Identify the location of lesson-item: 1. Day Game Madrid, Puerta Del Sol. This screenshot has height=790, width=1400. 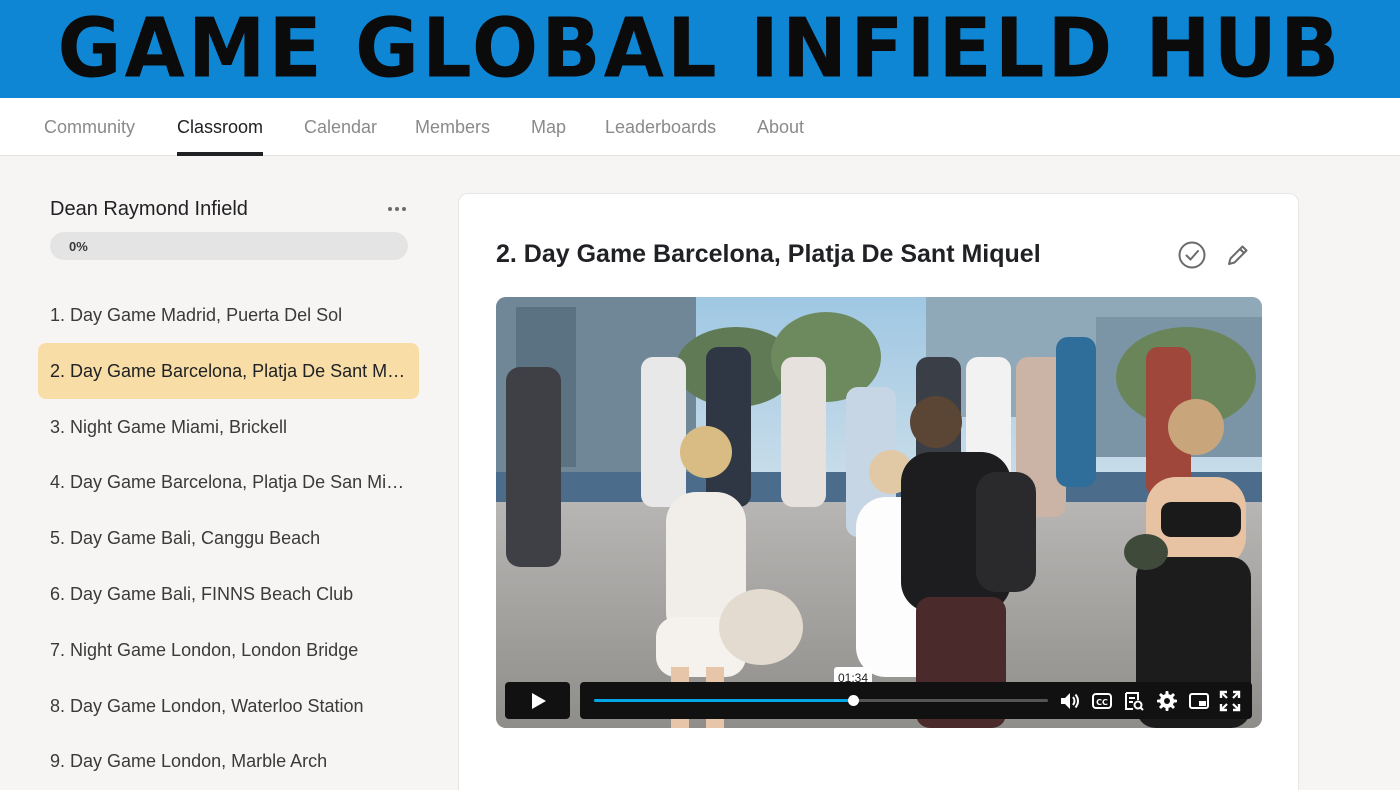
(228, 315).